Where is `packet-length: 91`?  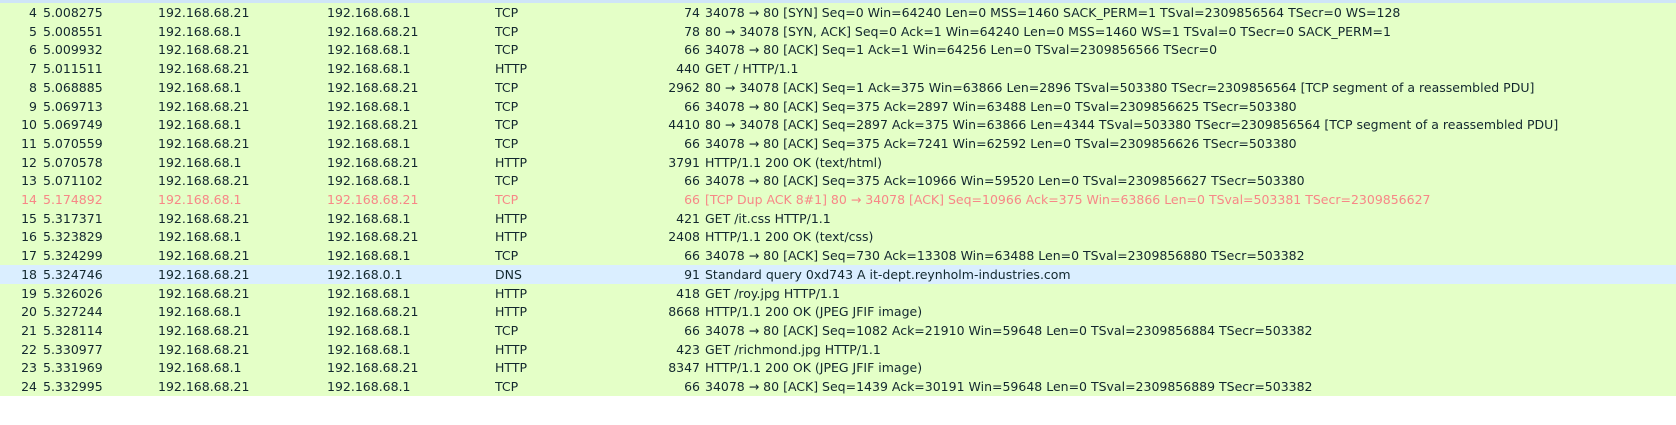
packet-length: 91 is located at coordinates (692, 274).